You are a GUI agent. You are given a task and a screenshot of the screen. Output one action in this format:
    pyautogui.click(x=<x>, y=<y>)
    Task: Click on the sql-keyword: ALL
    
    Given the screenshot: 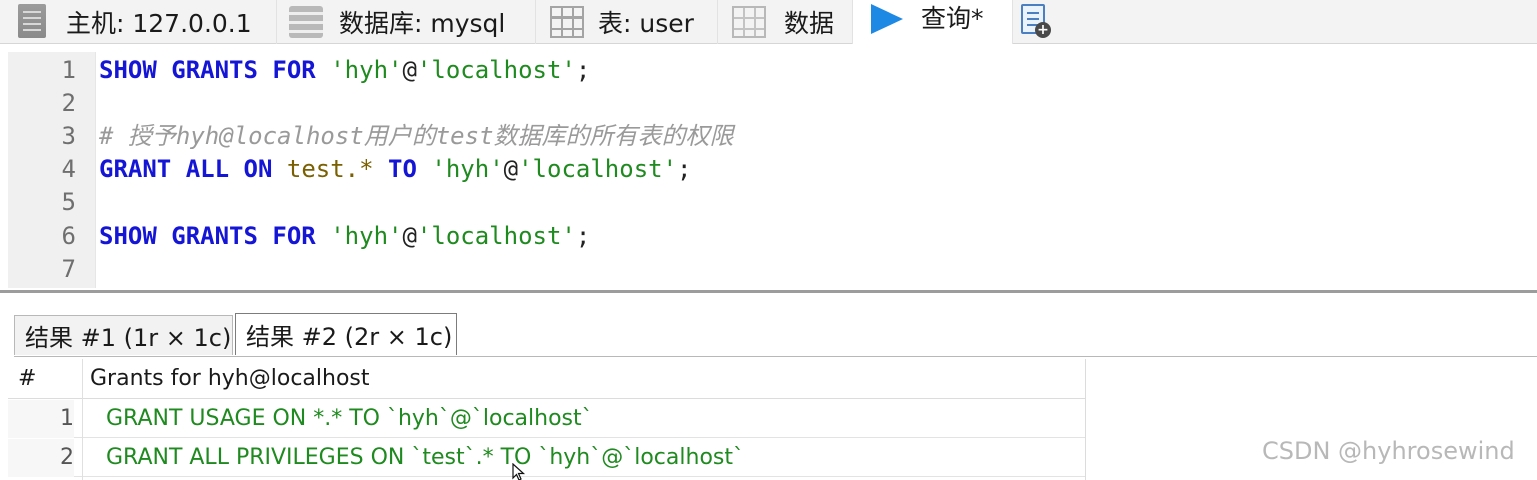 What is the action you would take?
    pyautogui.click(x=207, y=169)
    